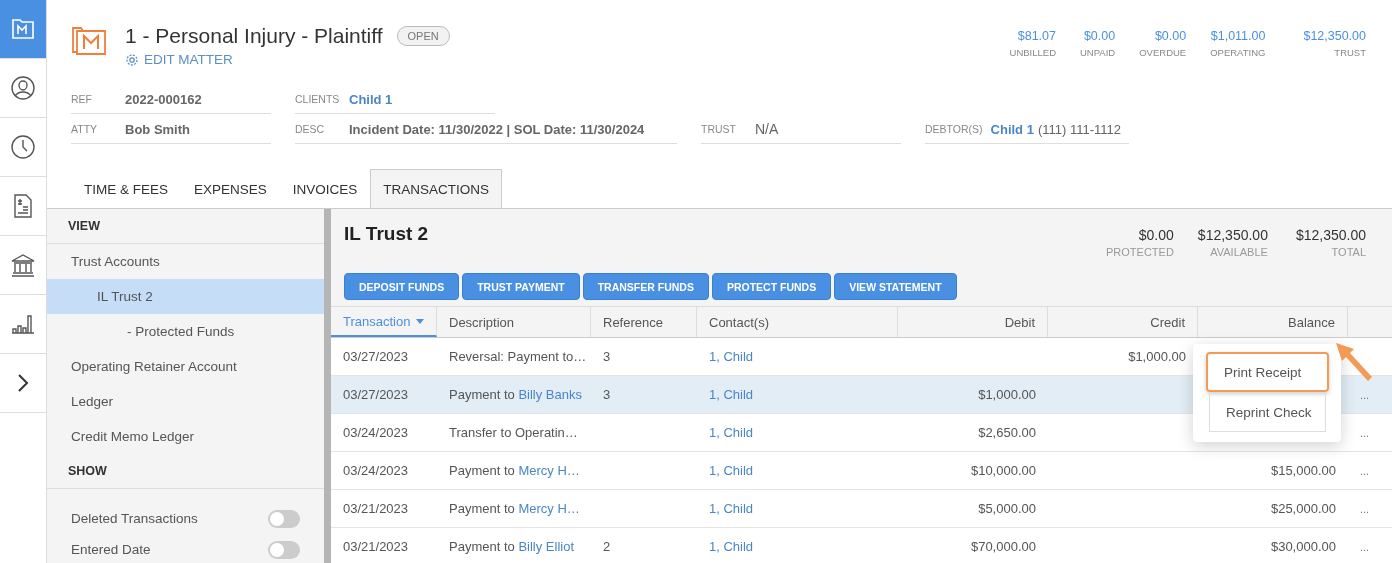 The width and height of the screenshot is (1392, 563). I want to click on field-label: TRUST, so click(719, 129).